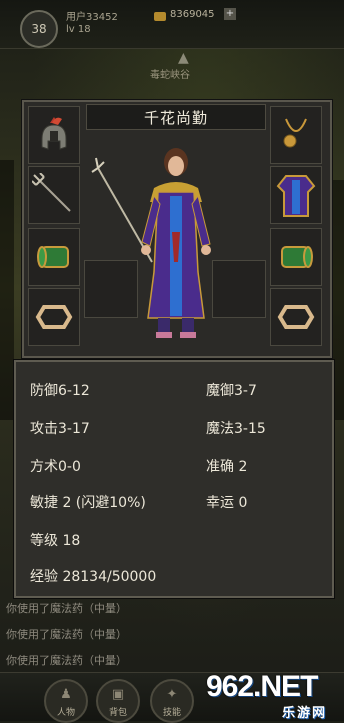  I want to click on character-name-title: 千花尚勤, so click(176, 117).